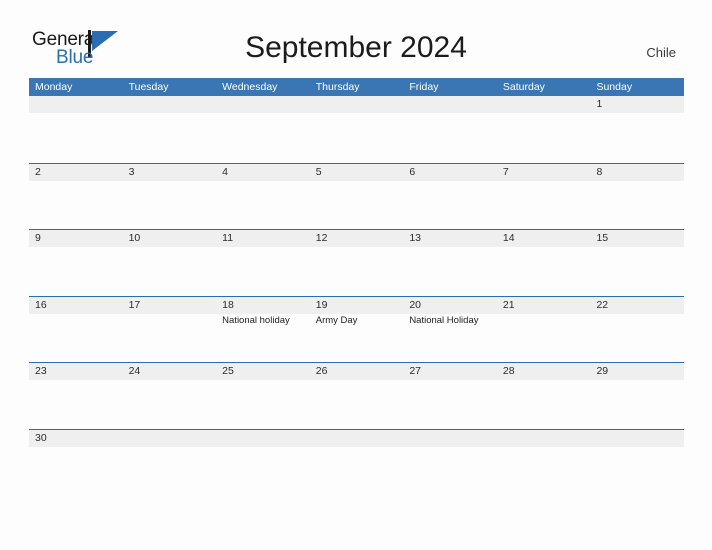 The height and width of the screenshot is (550, 712). I want to click on page-header: General Blue September 2024 Chile, so click(356, 39).